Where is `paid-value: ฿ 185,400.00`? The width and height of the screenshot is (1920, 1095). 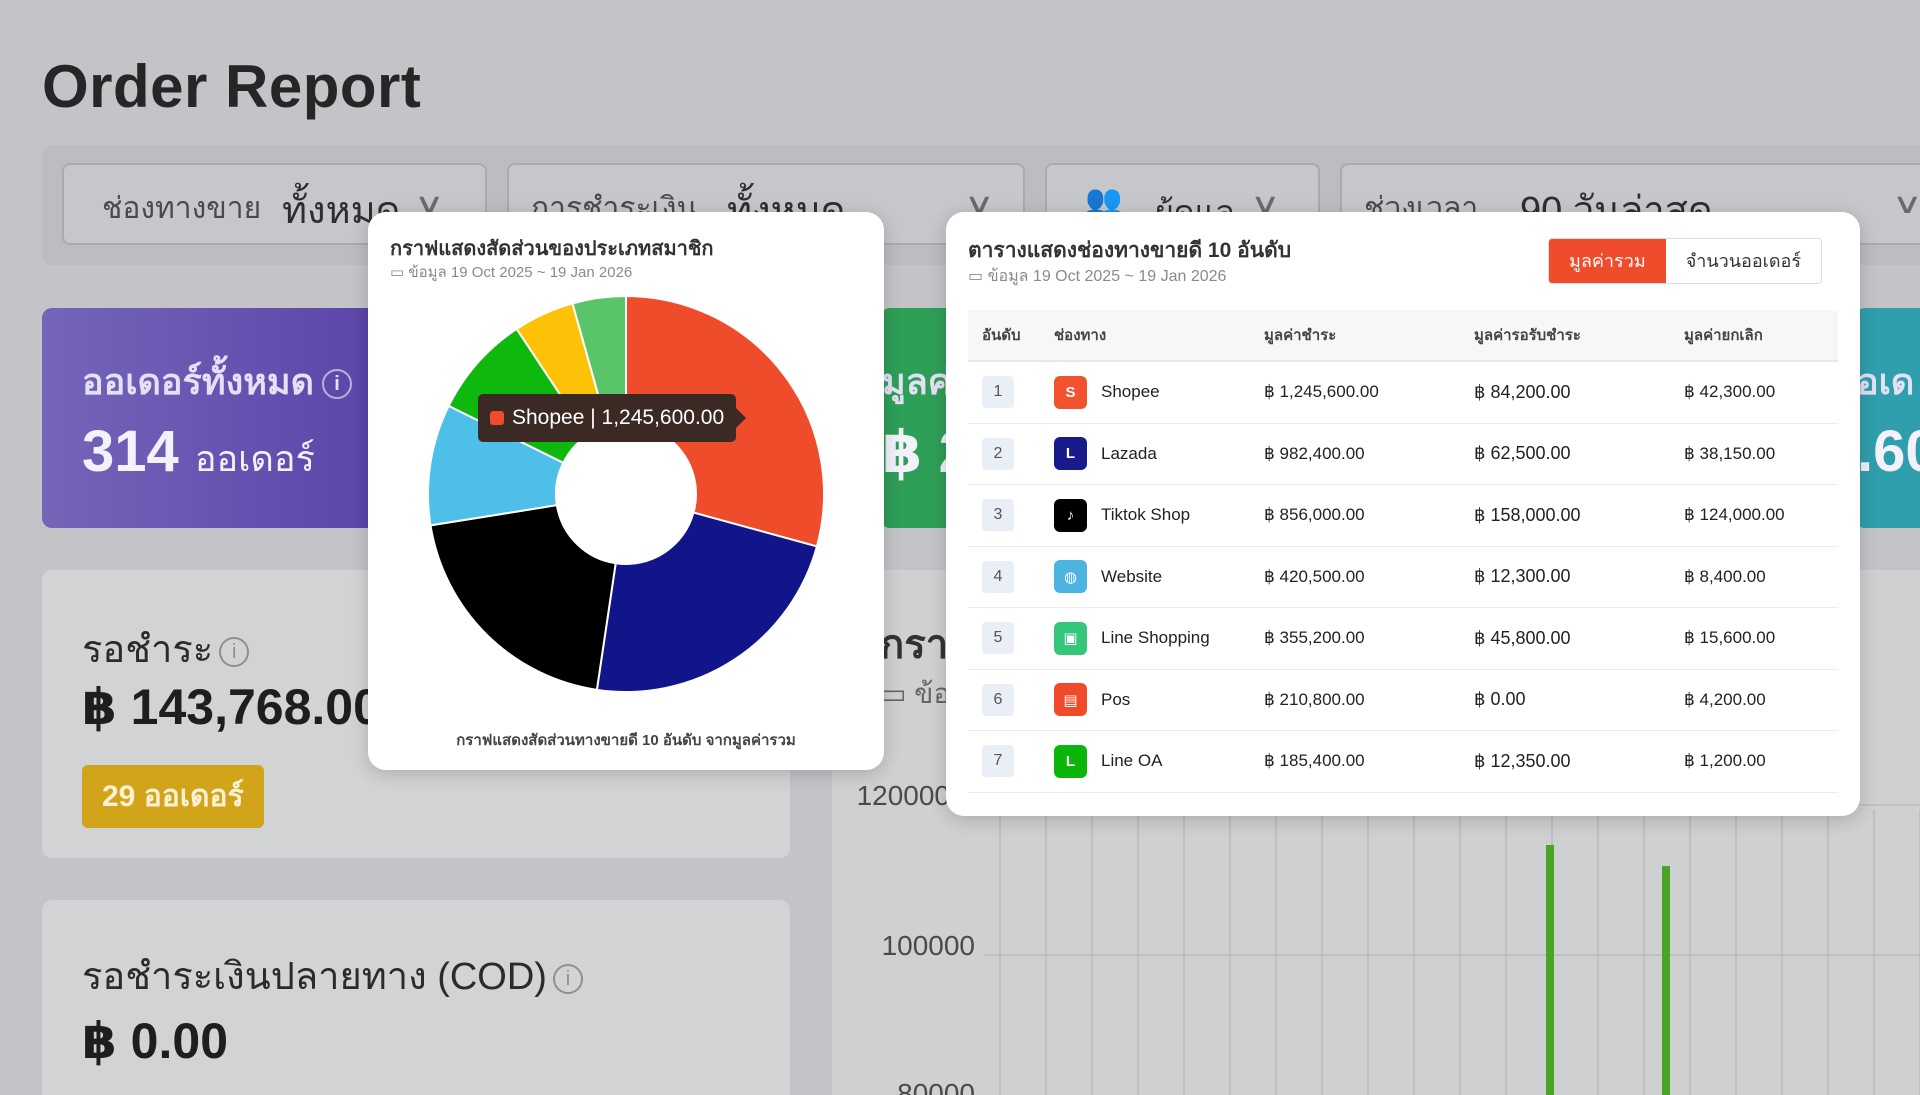 paid-value: ฿ 185,400.00 is located at coordinates (1314, 761).